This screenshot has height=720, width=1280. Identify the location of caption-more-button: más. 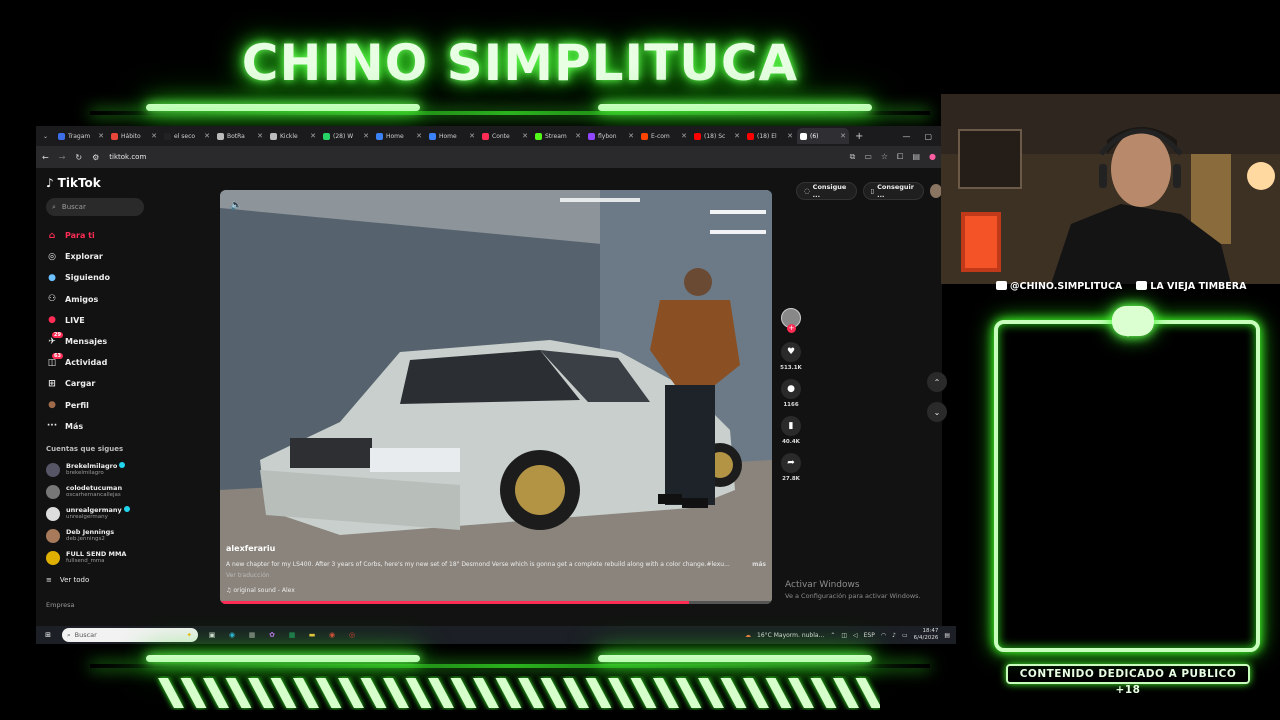
(759, 564).